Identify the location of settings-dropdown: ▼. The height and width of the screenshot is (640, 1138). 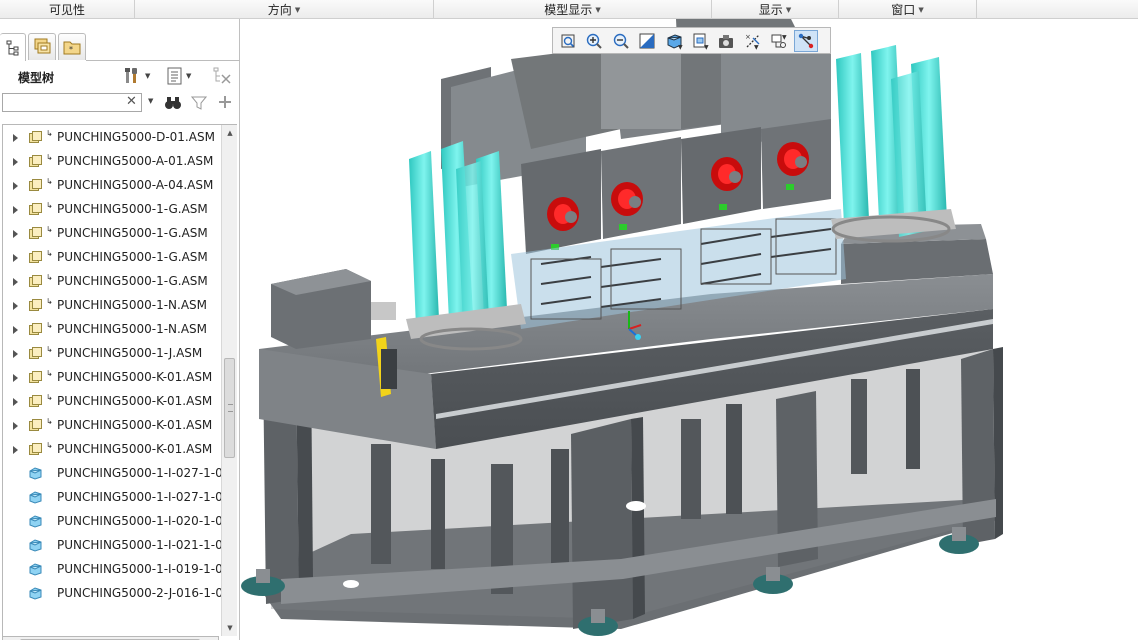
(137, 76).